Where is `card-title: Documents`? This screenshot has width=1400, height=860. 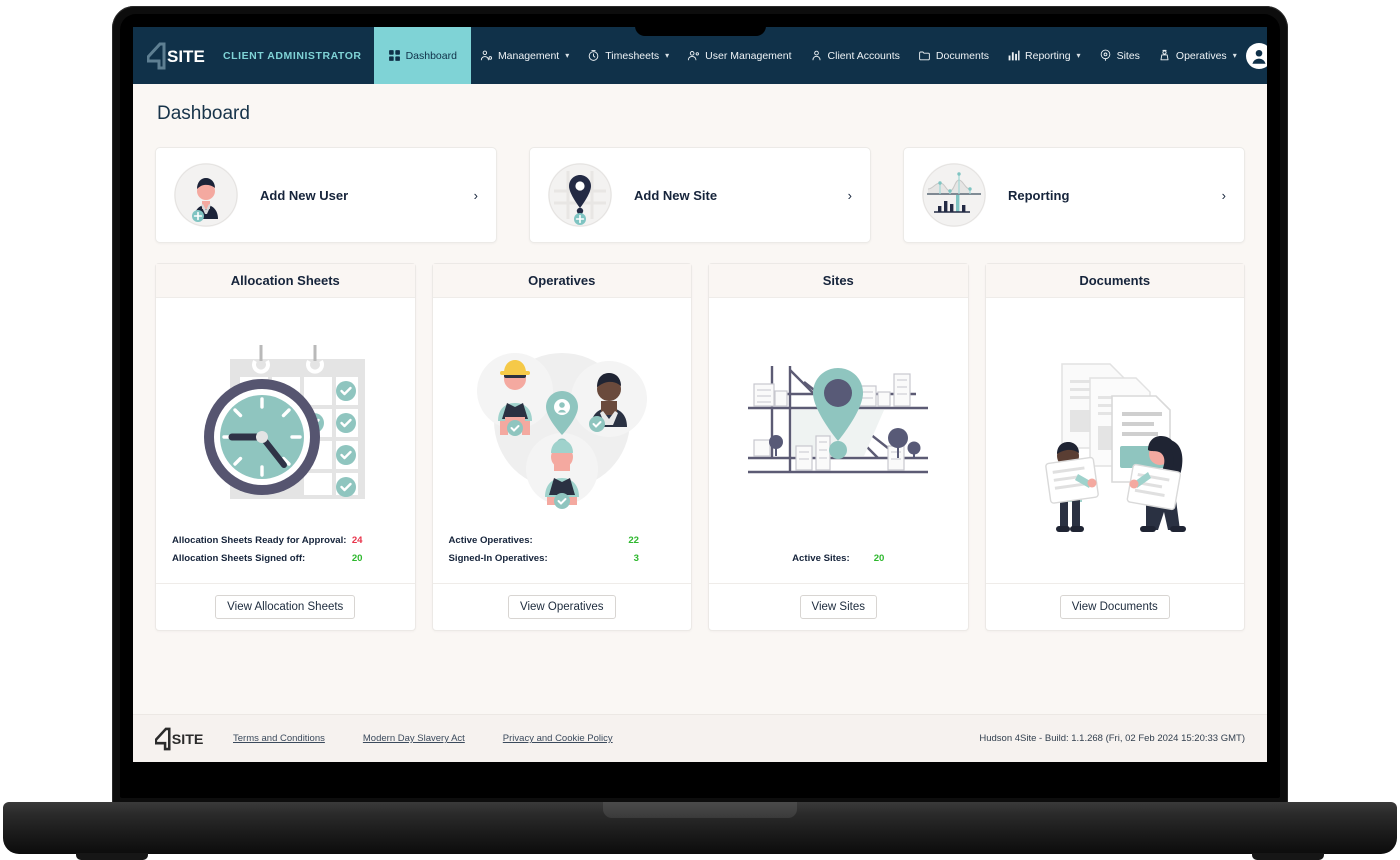 card-title: Documents is located at coordinates (1114, 281).